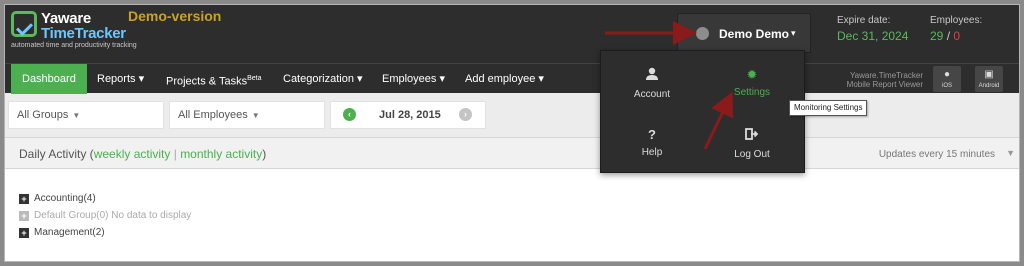 The height and width of the screenshot is (266, 1024). I want to click on update-frequency-text: Updates every 15 minutes, so click(936, 154).